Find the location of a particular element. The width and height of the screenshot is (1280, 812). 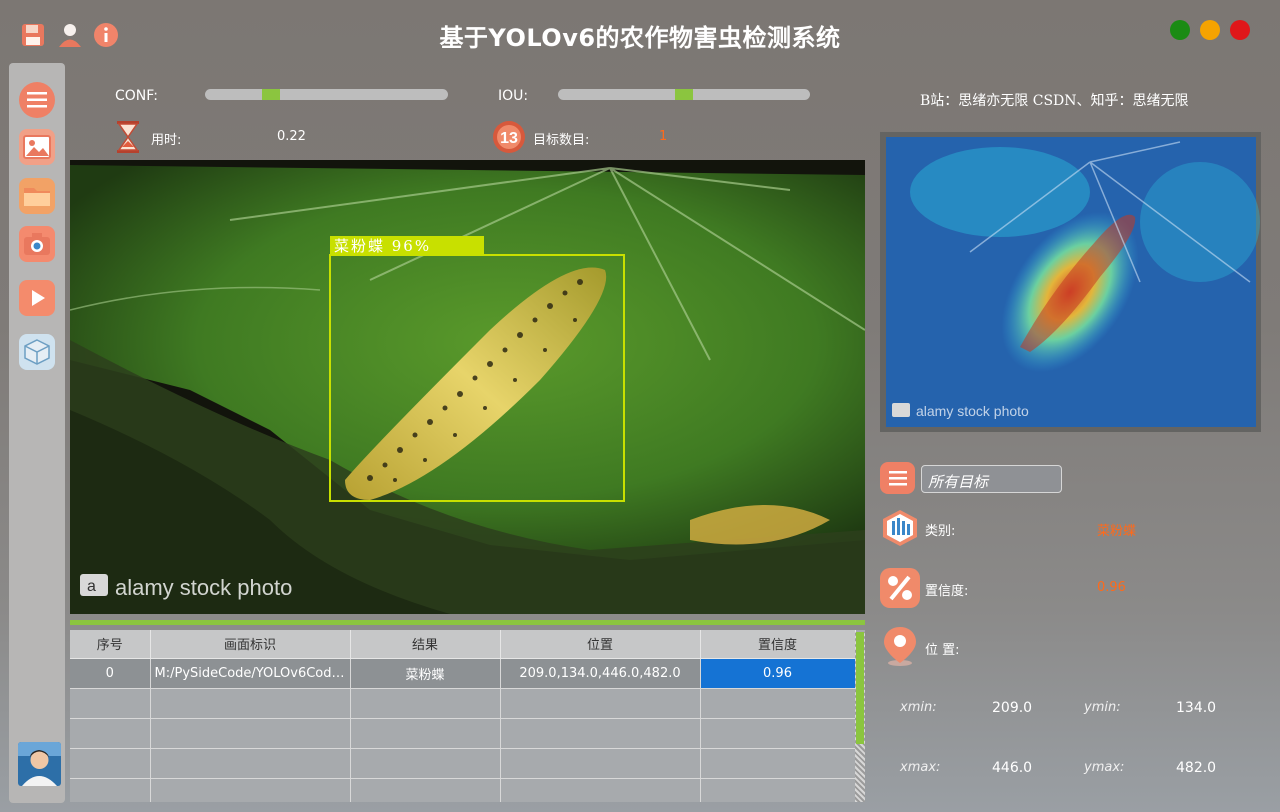

location-pin-icon is located at coordinates (900, 646).